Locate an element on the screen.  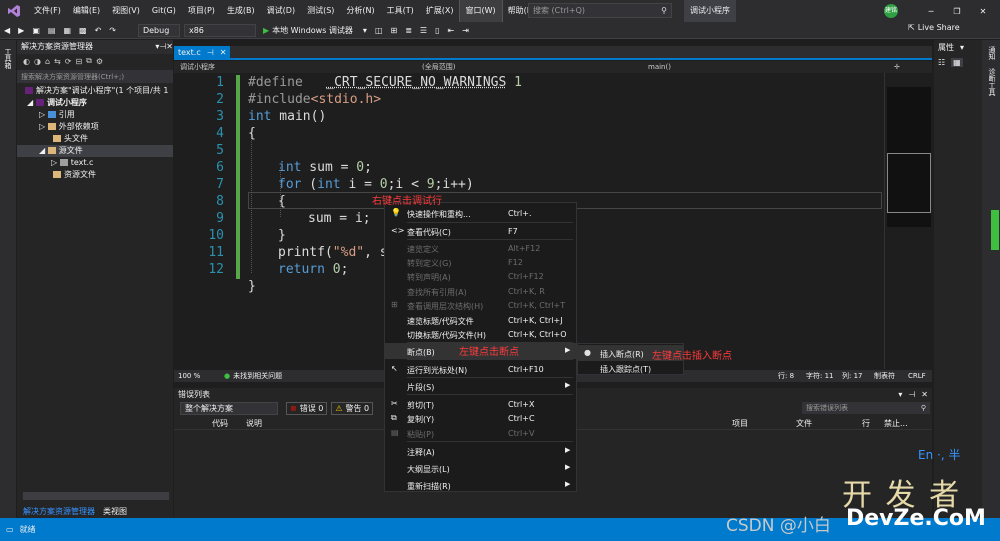
home-icon: ⌂ is located at coordinates (47, 61).